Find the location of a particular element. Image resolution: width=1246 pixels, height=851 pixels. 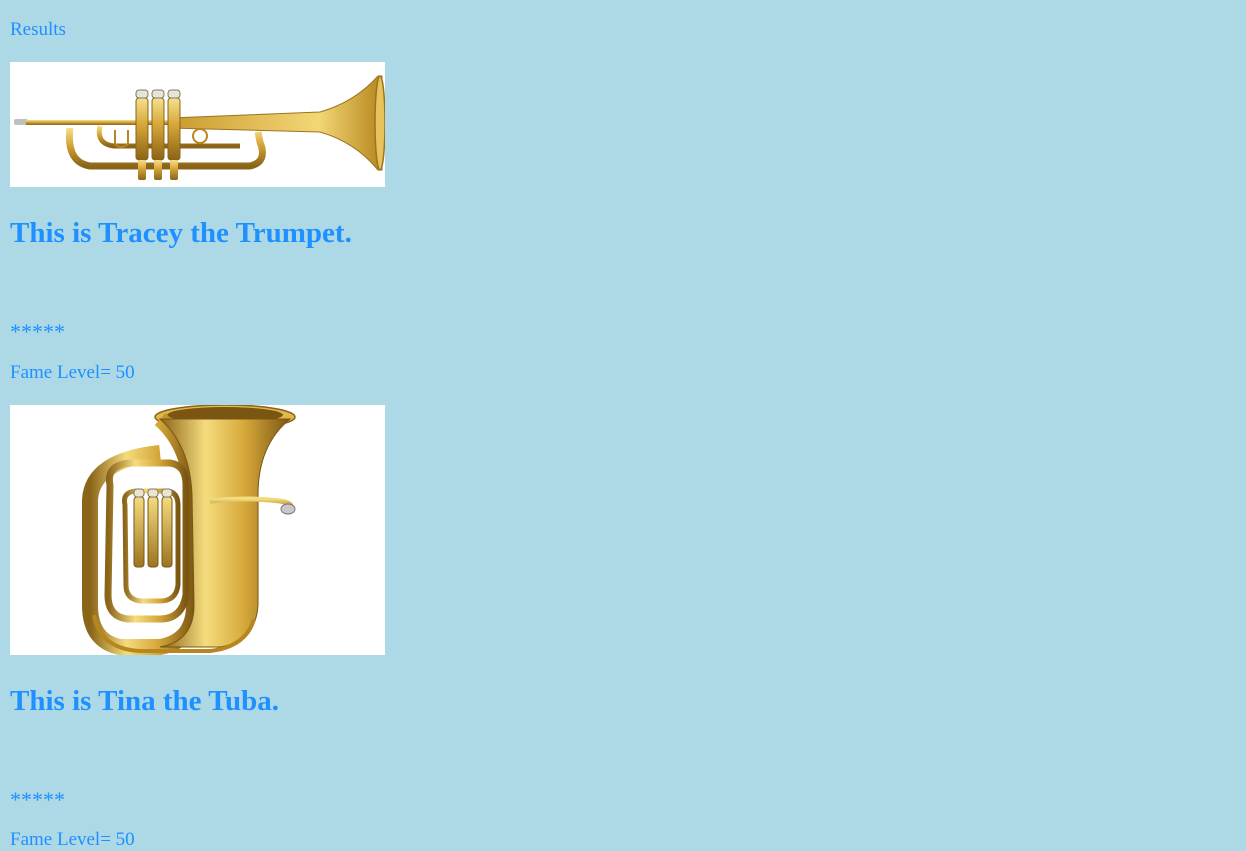

results-heading: Results is located at coordinates (38, 29).